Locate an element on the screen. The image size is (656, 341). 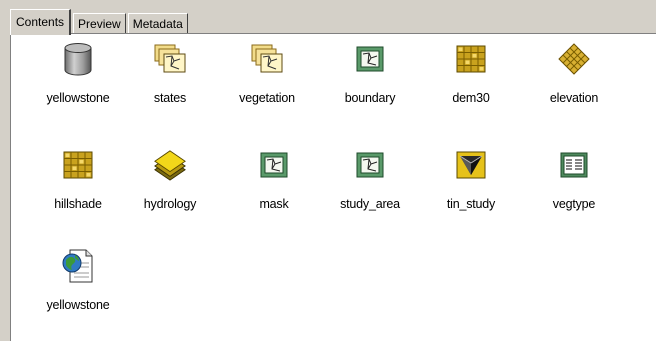
item-label: states is located at coordinates (170, 98).